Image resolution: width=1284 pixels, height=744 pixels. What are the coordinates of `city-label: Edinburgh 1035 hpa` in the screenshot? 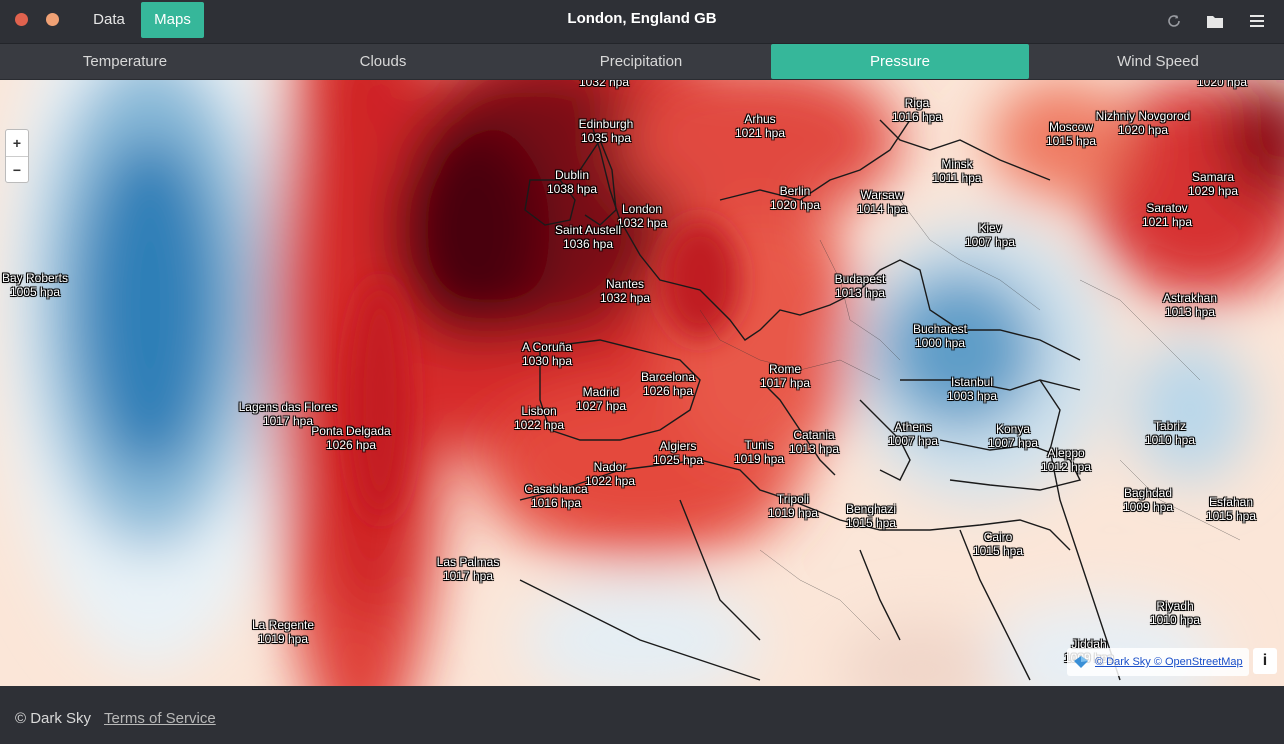 It's located at (606, 131).